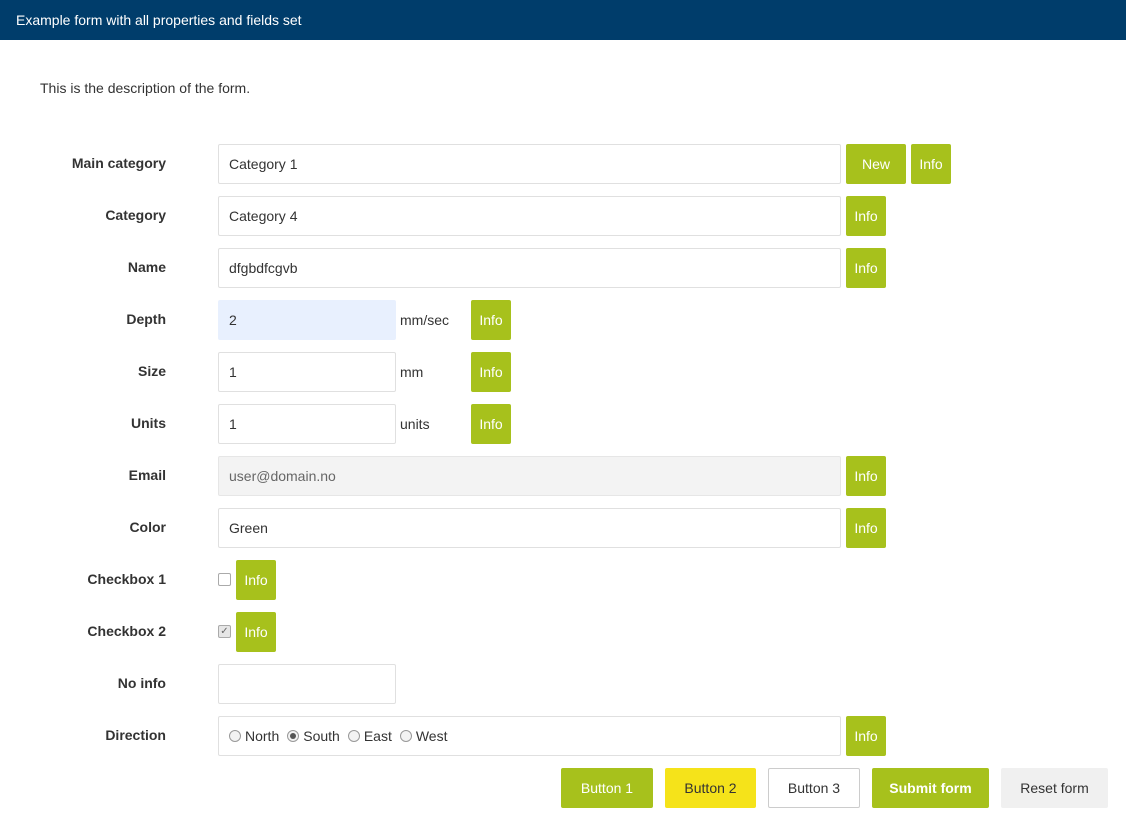 This screenshot has width=1126, height=833. What do you see at coordinates (529, 736) in the screenshot?
I see `direction-radio-group: North South East West` at bounding box center [529, 736].